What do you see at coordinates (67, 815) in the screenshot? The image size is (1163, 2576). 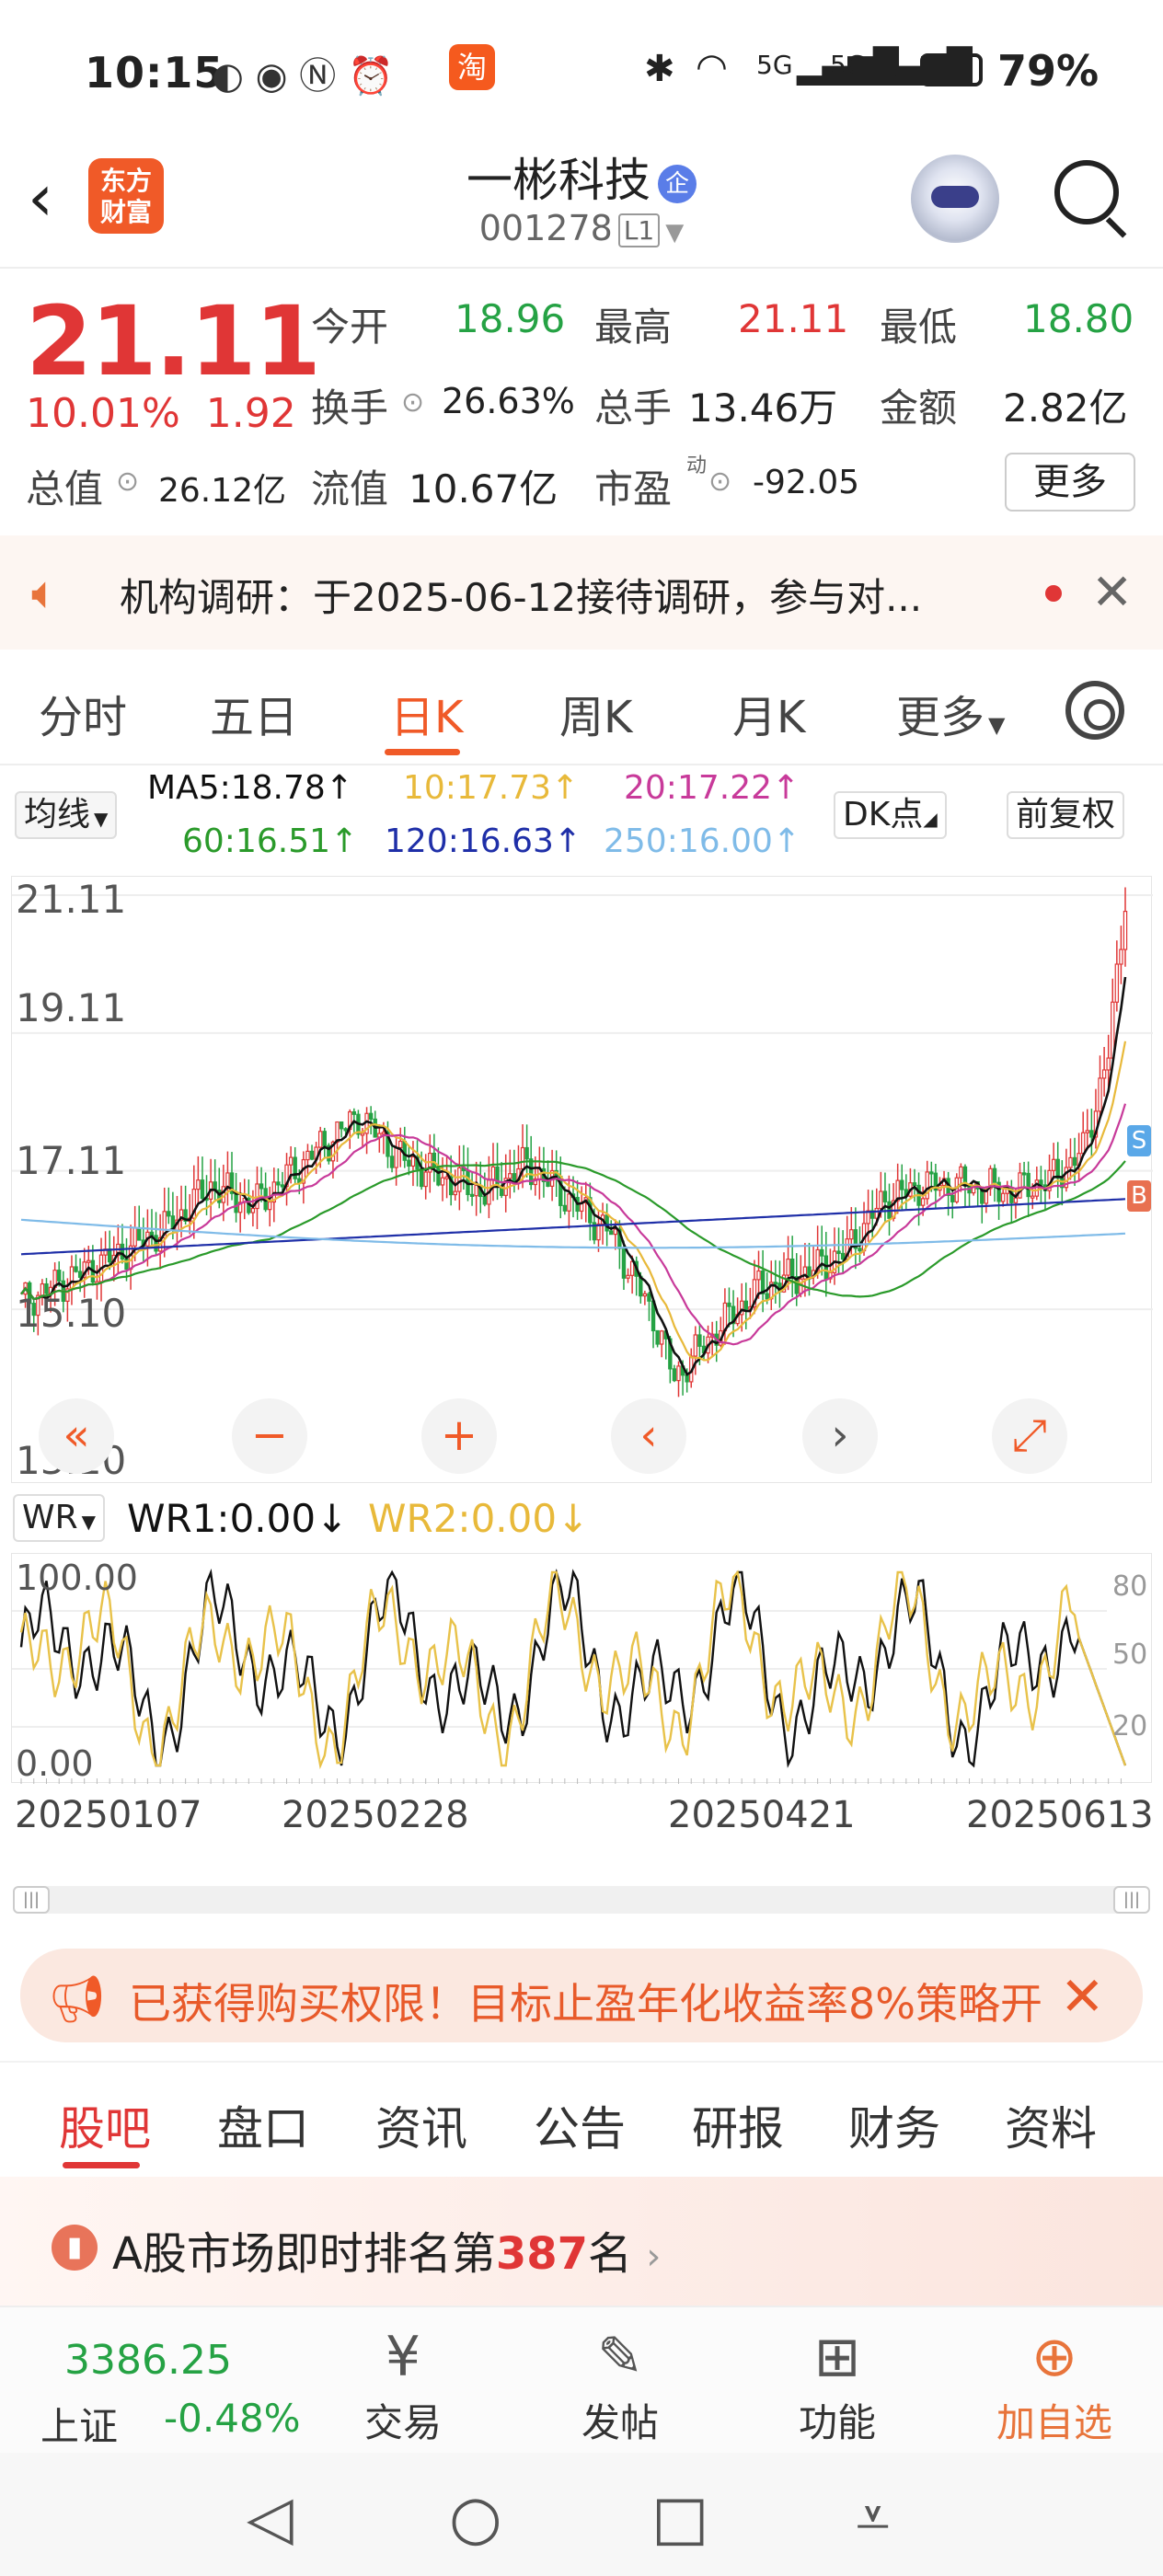 I see `indicator-select: 均线 ▼` at bounding box center [67, 815].